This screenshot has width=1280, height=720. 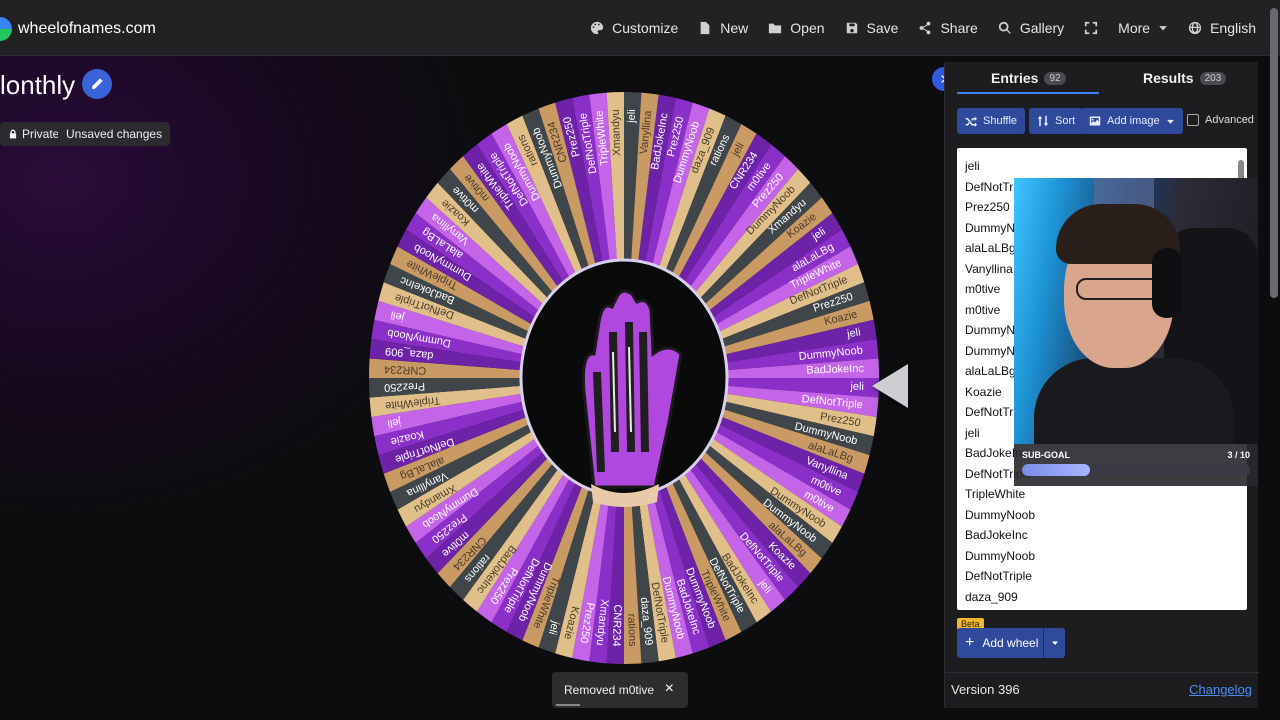 What do you see at coordinates (1015, 78) in the screenshot?
I see `tab-entries-label: Entries` at bounding box center [1015, 78].